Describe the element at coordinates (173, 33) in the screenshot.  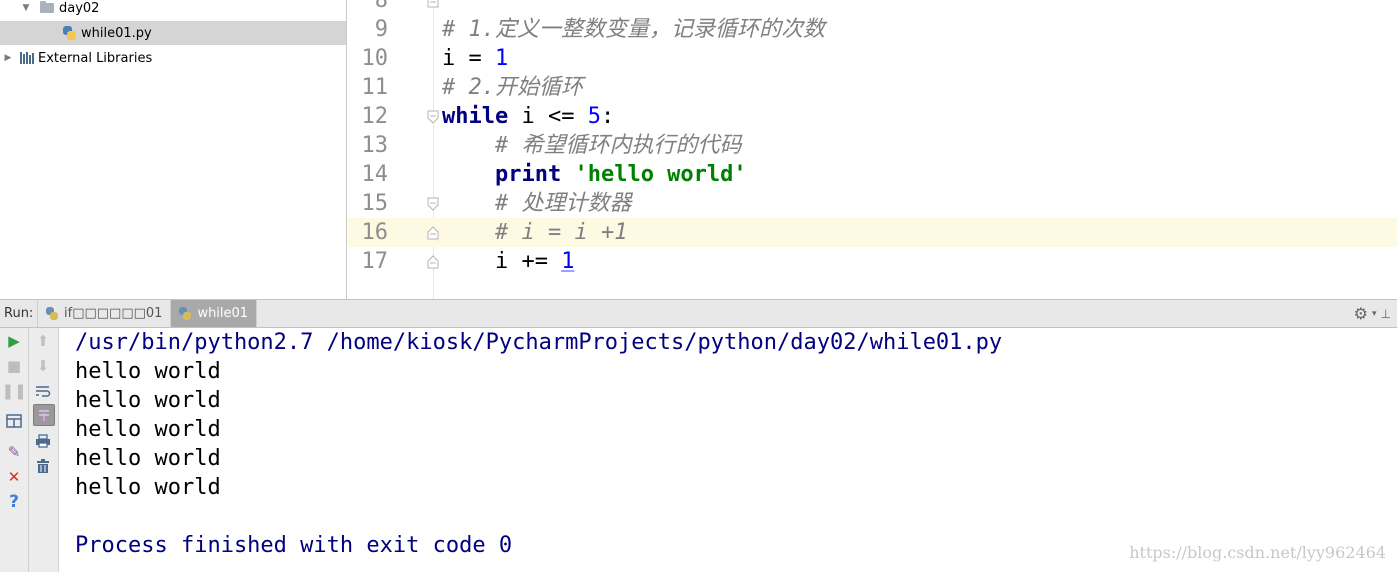
I see `tree-item-while01: while01.py` at that location.